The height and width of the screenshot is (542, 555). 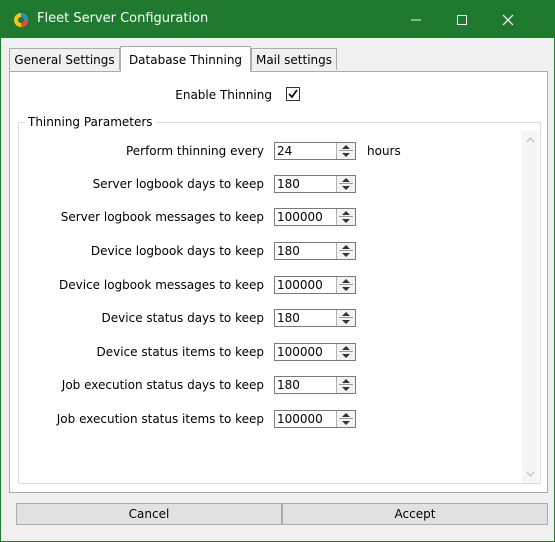 I want to click on close-button, so click(x=508, y=19).